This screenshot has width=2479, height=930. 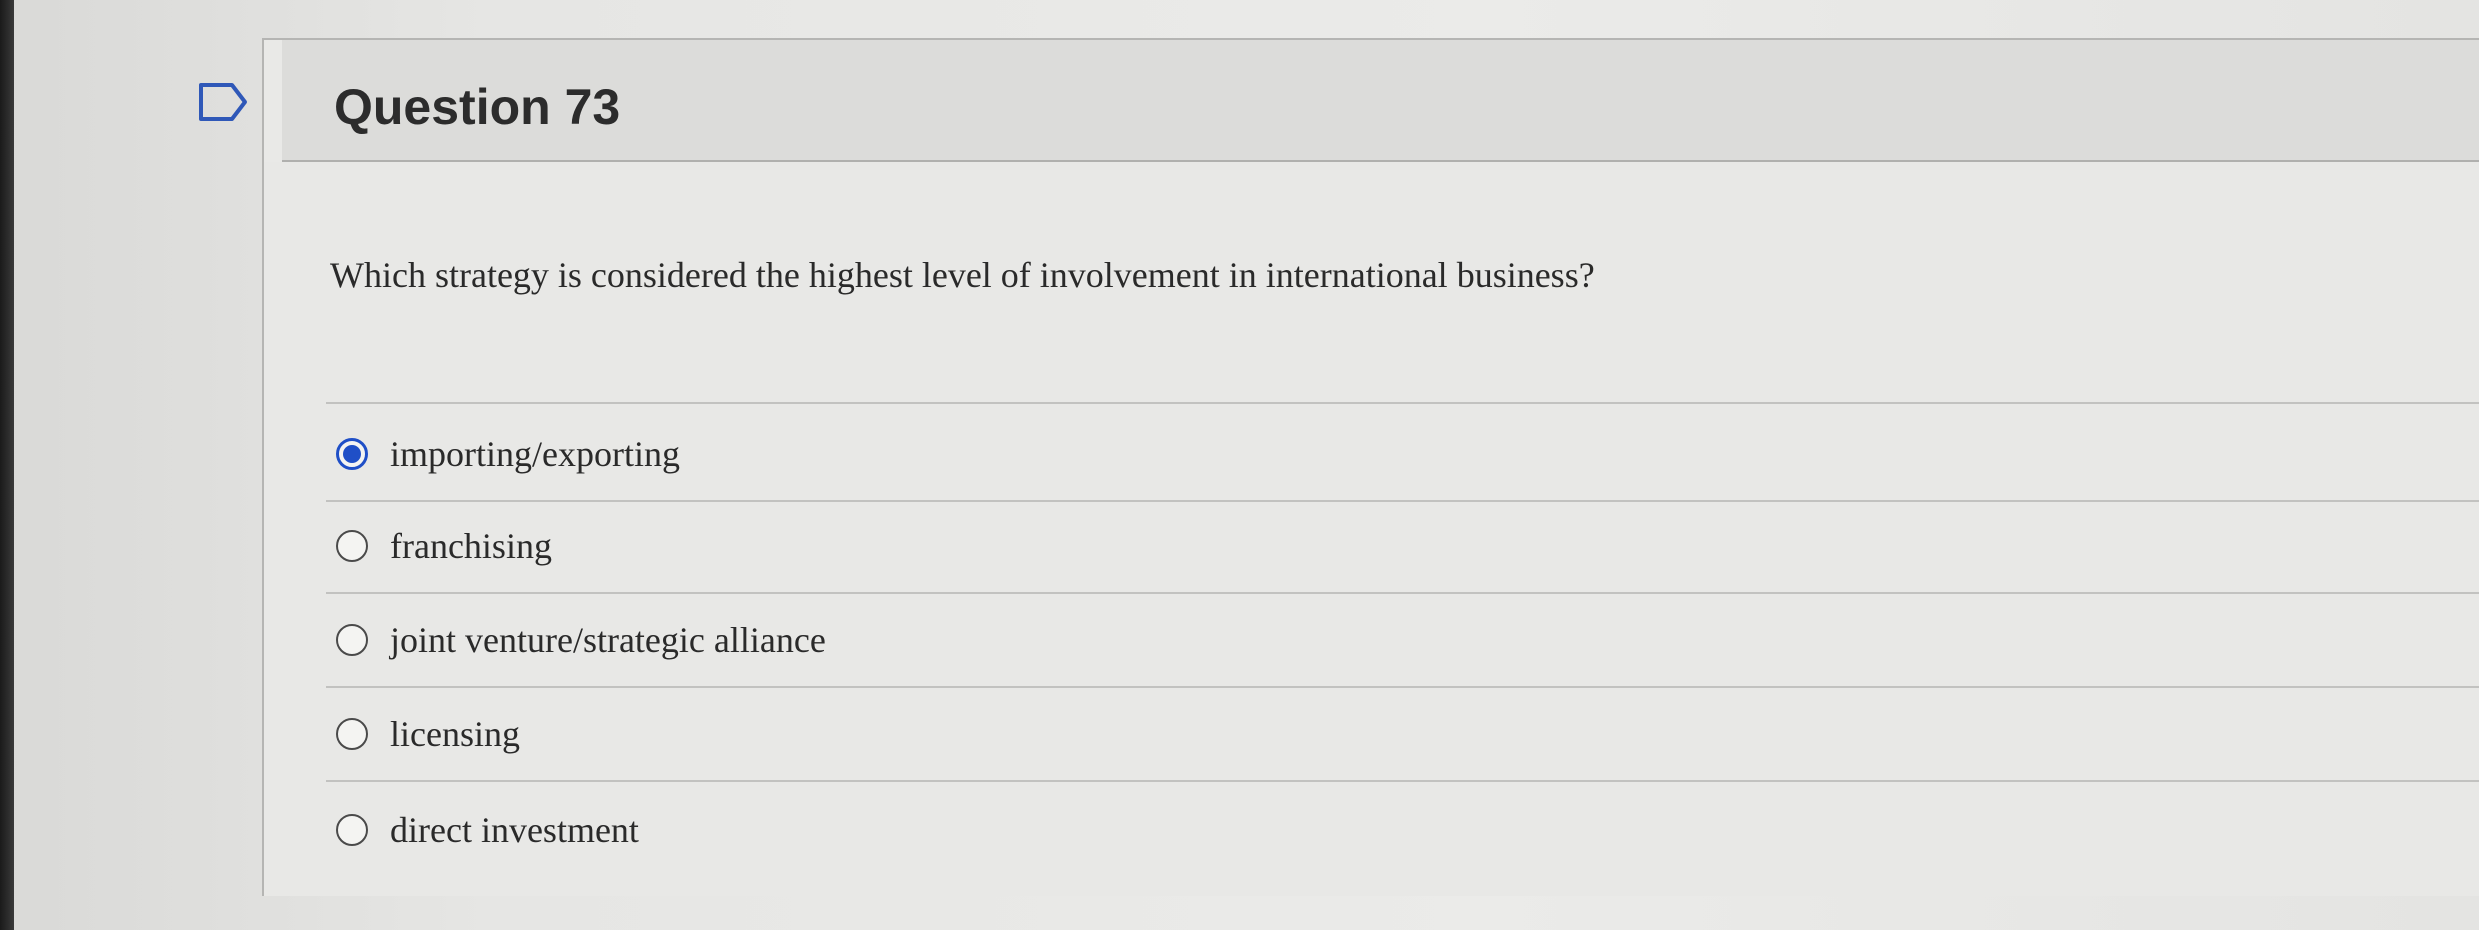 I want to click on question-title: Question 73, so click(x=477, y=107).